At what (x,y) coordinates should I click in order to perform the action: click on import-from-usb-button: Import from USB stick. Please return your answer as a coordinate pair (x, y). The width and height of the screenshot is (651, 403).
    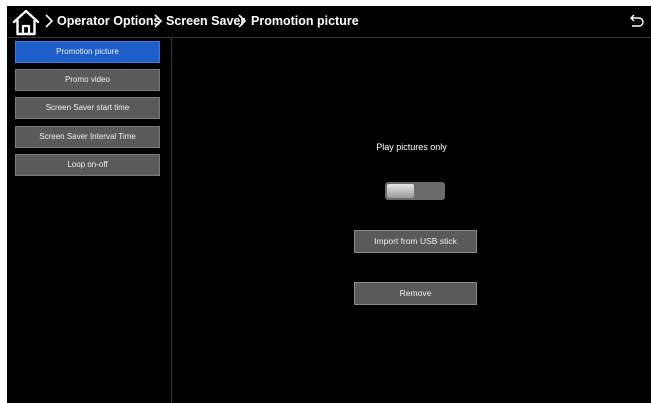
    Looking at the image, I should click on (415, 241).